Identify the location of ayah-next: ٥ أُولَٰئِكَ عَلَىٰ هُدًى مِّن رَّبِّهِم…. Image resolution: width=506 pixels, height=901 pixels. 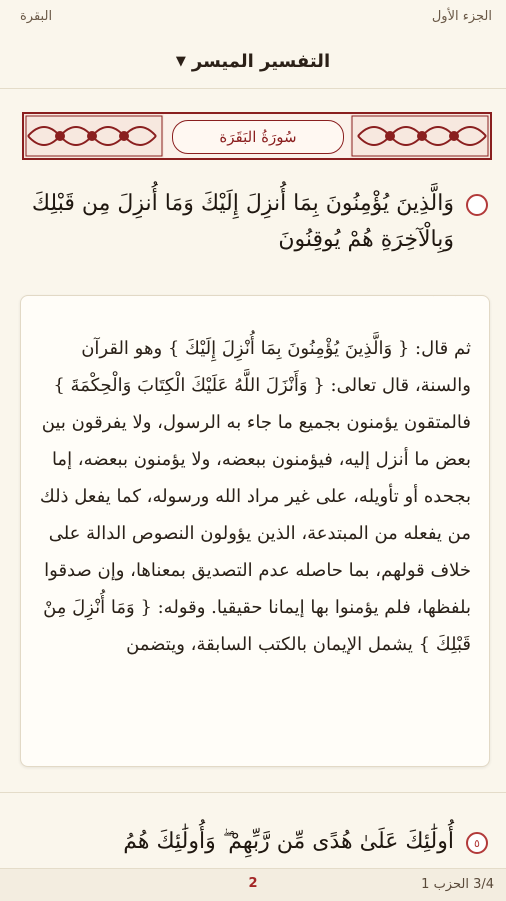
(253, 842).